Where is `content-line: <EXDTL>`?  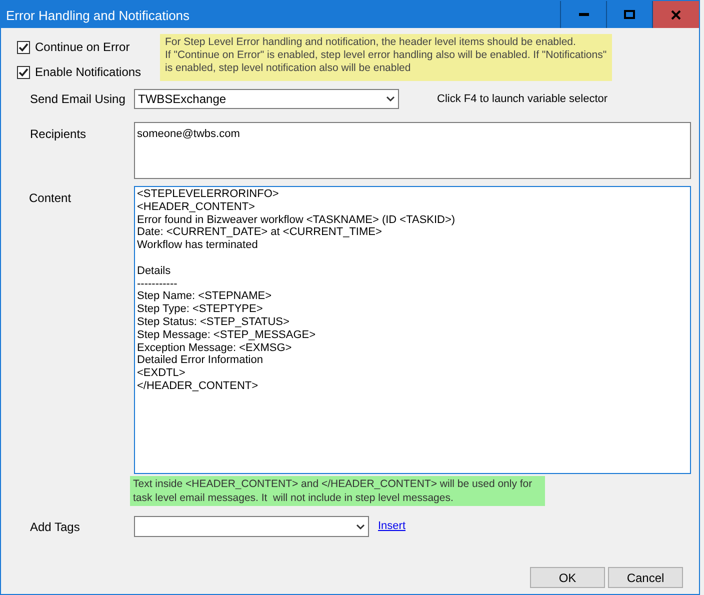 content-line: <EXDTL> is located at coordinates (161, 373).